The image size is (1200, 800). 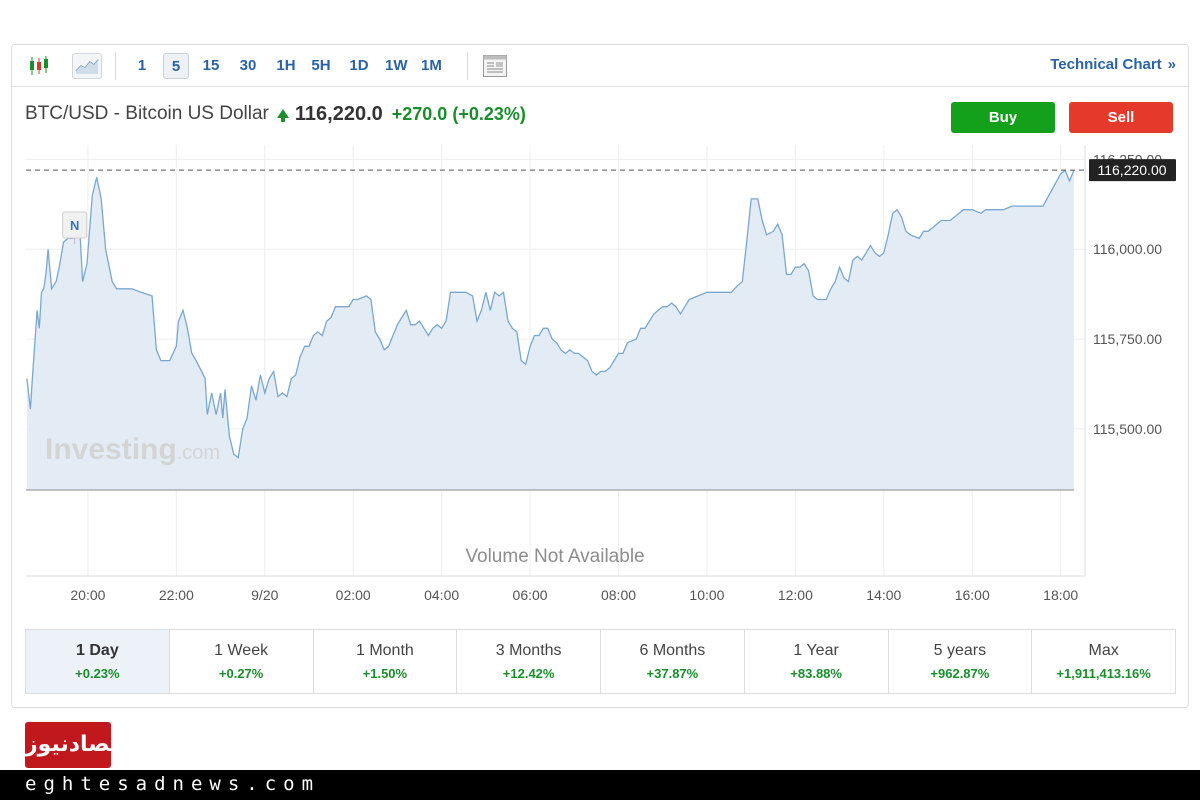 I want to click on x-tick-label: 12:00, so click(x=795, y=595).